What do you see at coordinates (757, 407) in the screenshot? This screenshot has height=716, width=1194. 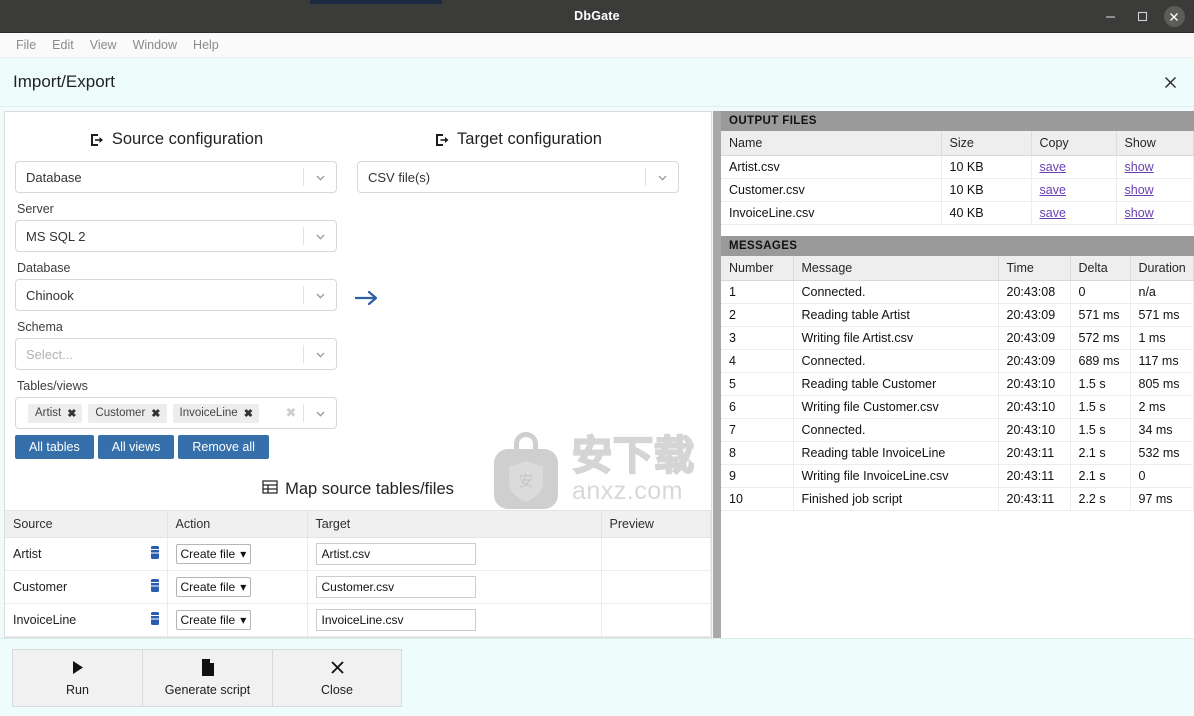 I see `msg-number: 6` at bounding box center [757, 407].